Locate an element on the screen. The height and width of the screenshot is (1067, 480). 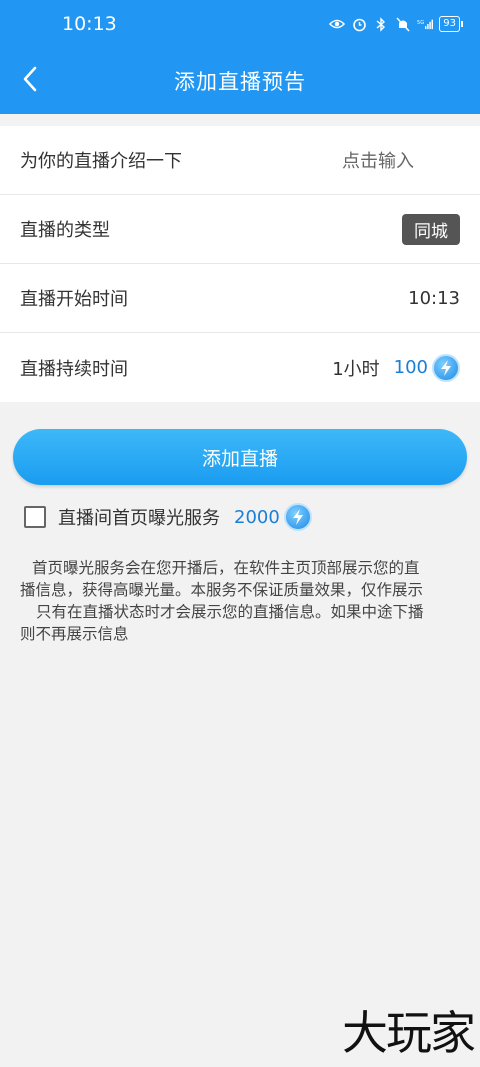
5g-signal-icon: 5G is located at coordinates (425, 24).